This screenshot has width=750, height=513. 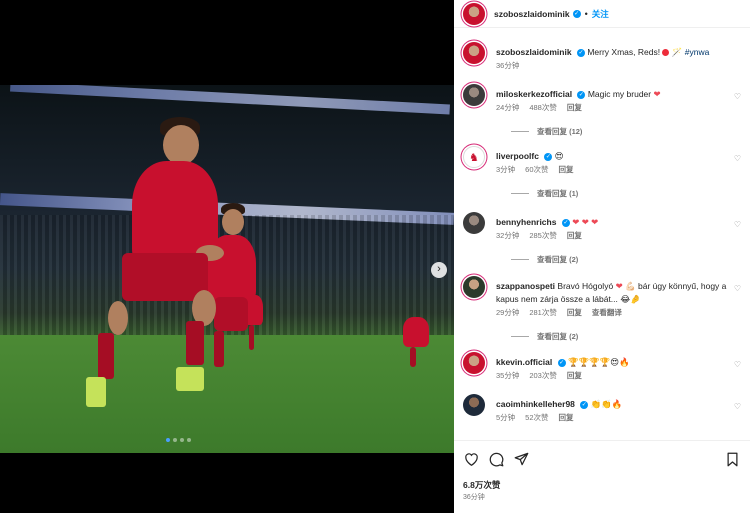 What do you see at coordinates (413, 357) in the screenshot?
I see `background-player-leg` at bounding box center [413, 357].